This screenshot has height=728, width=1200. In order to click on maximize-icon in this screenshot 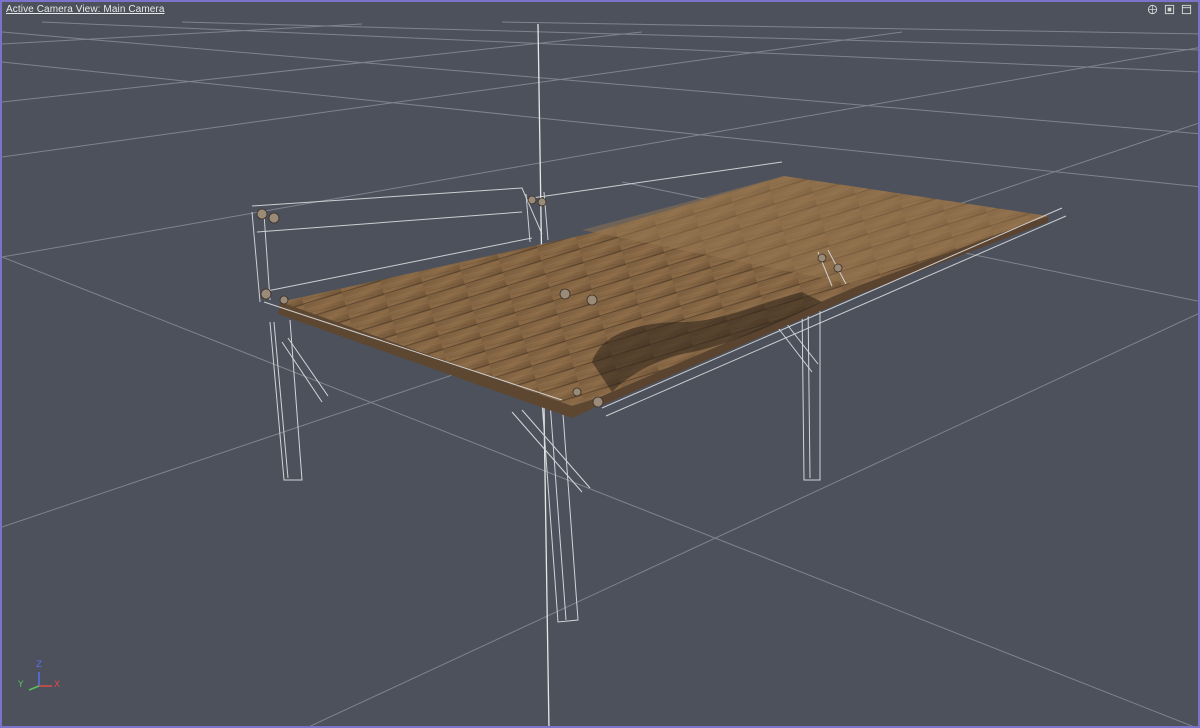, I will do `click(1186, 9)`.